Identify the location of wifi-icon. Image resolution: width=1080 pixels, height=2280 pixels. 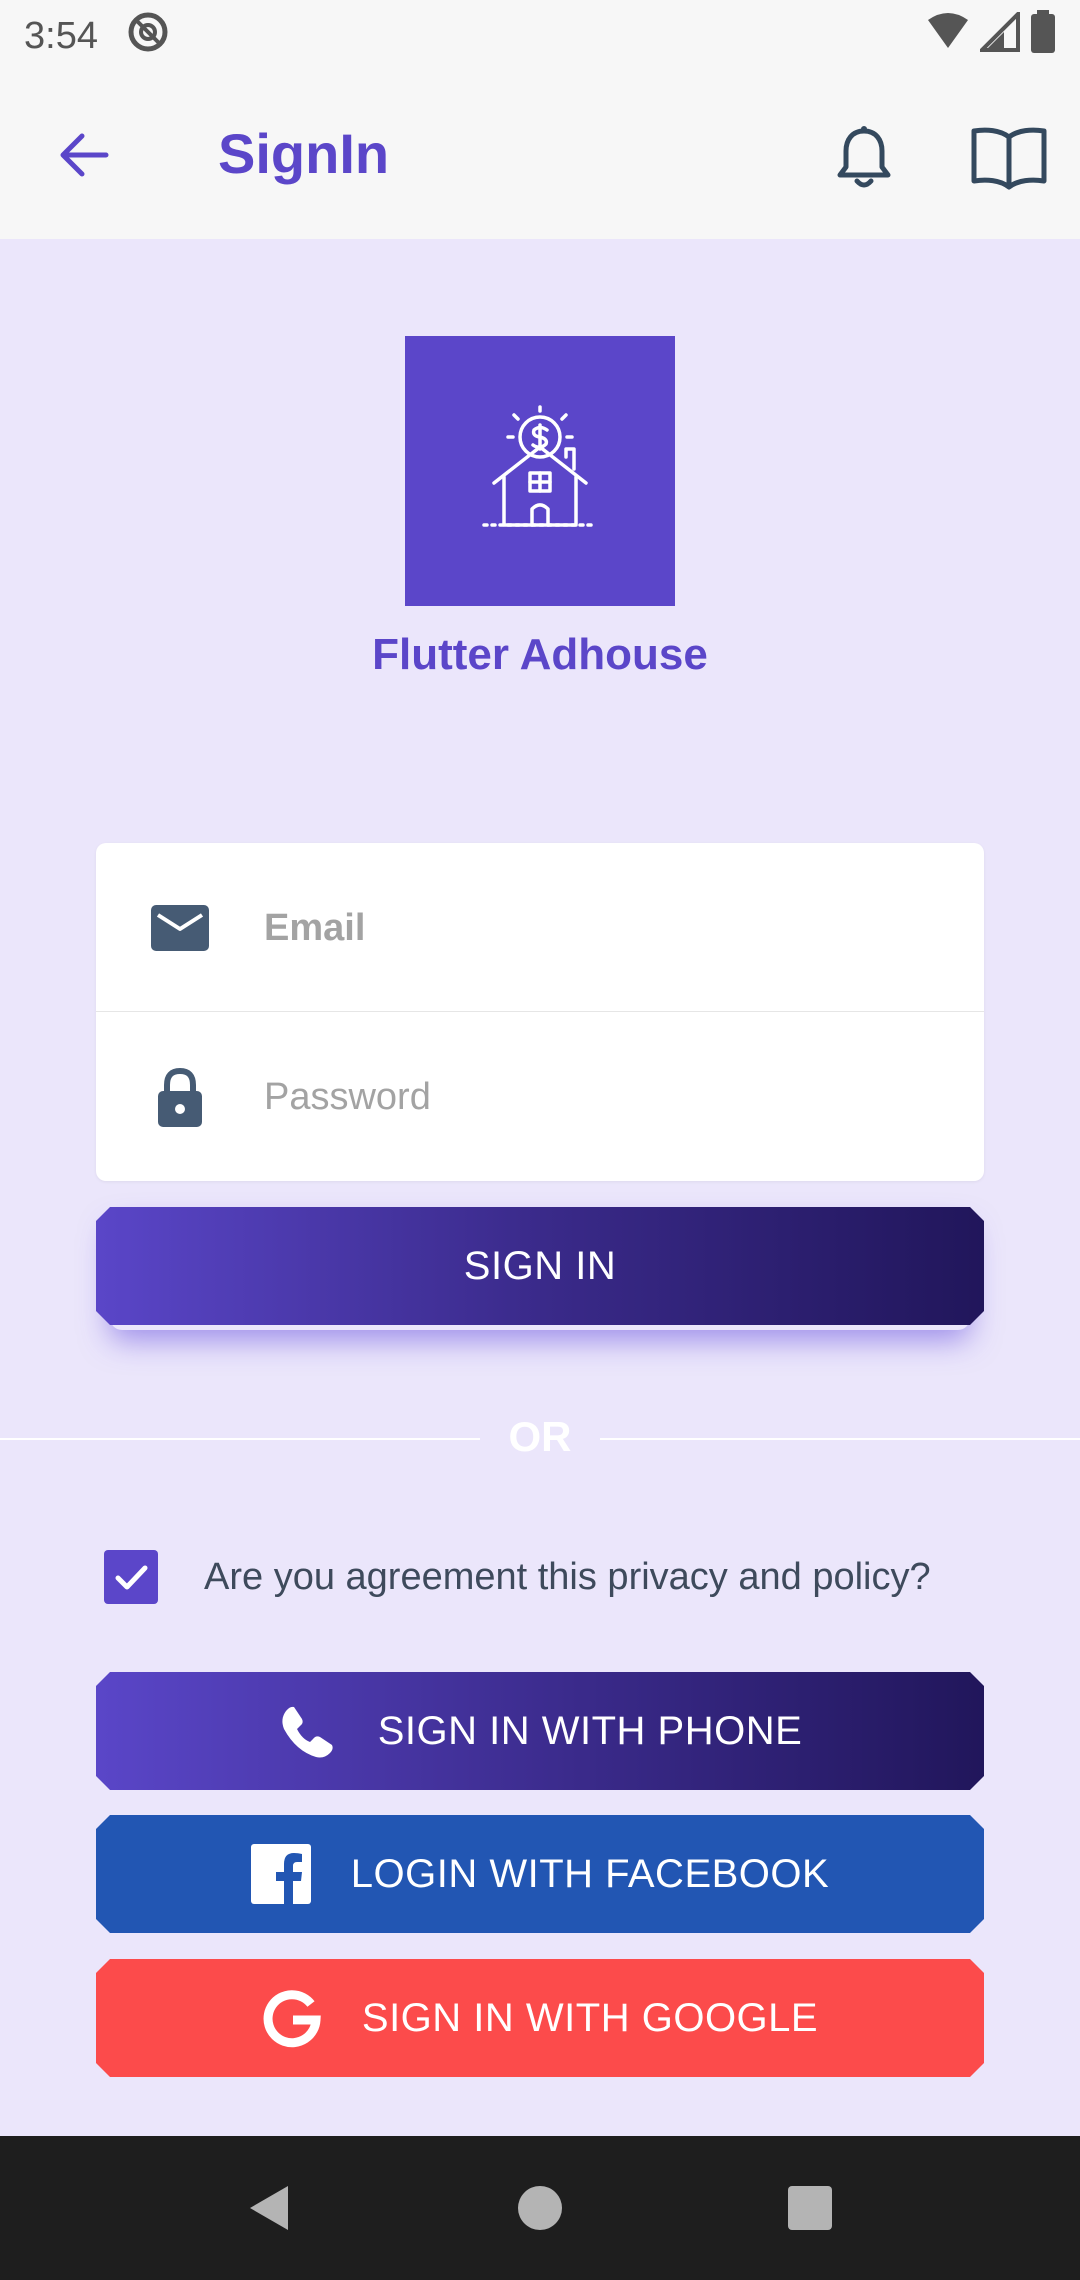
(948, 37).